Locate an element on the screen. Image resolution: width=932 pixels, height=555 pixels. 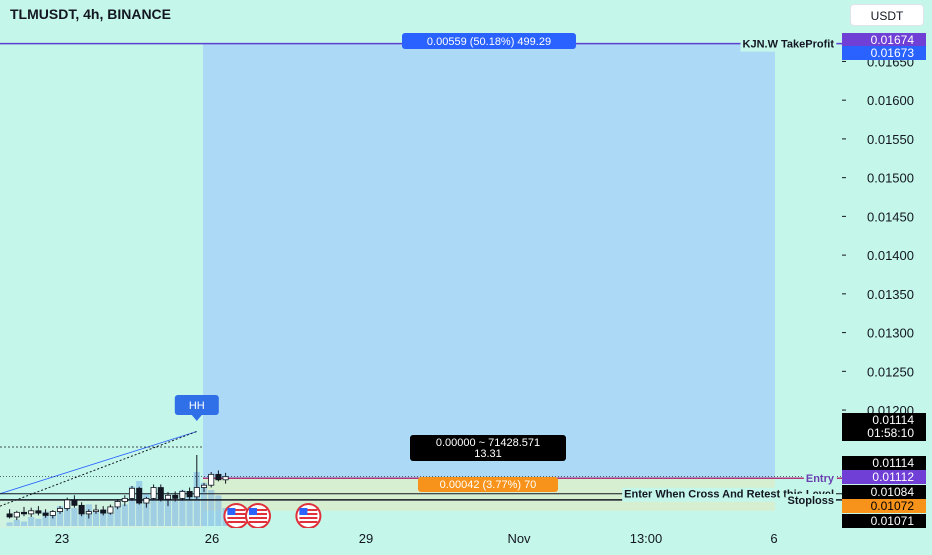
y-tick-label: 0.01450 is located at coordinates (890, 216).